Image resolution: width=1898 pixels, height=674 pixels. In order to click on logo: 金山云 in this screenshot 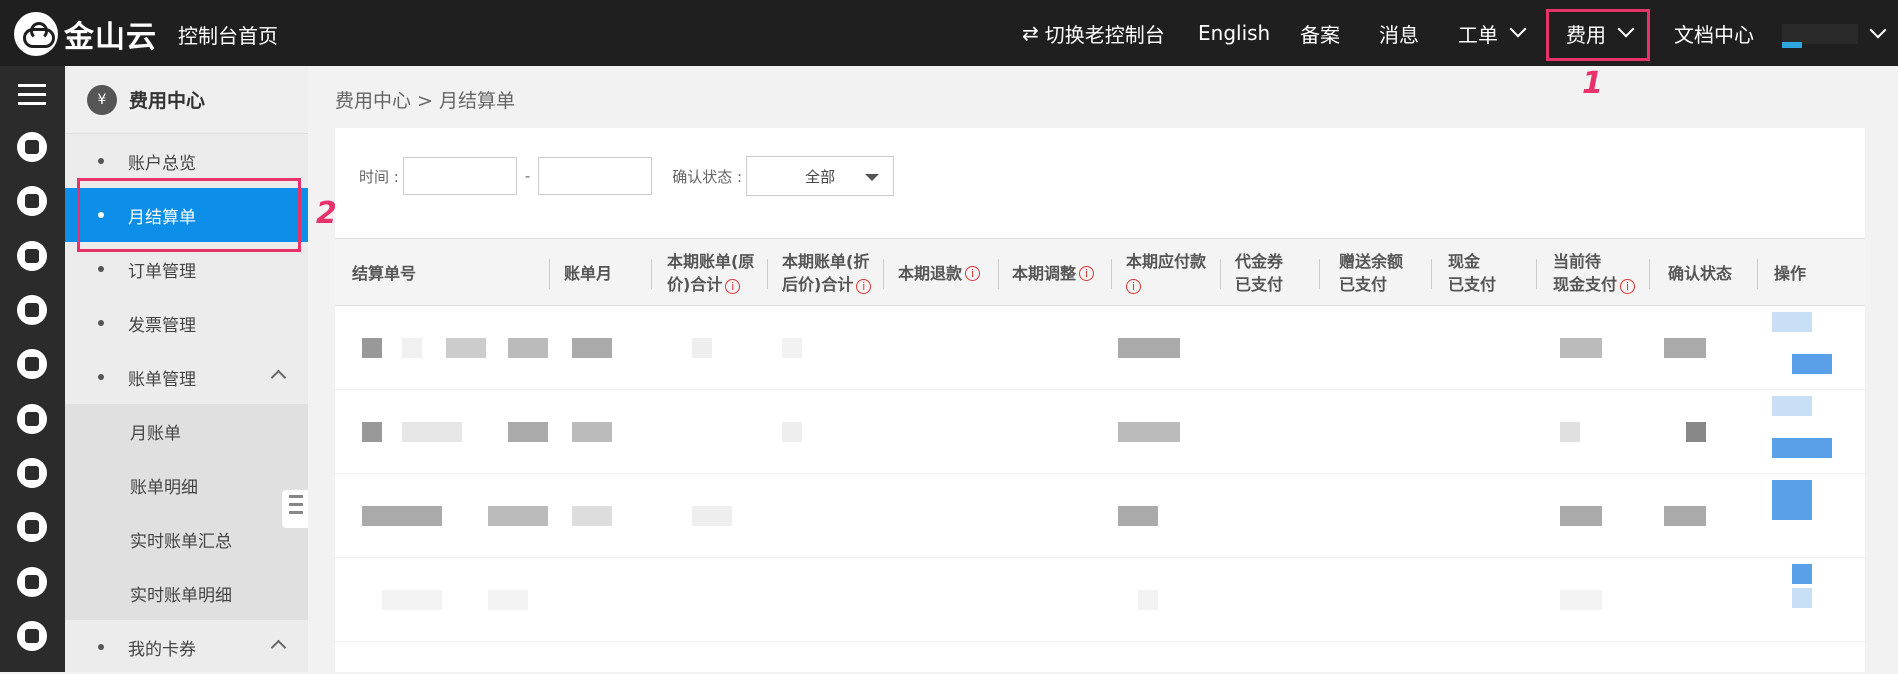, I will do `click(85, 34)`.